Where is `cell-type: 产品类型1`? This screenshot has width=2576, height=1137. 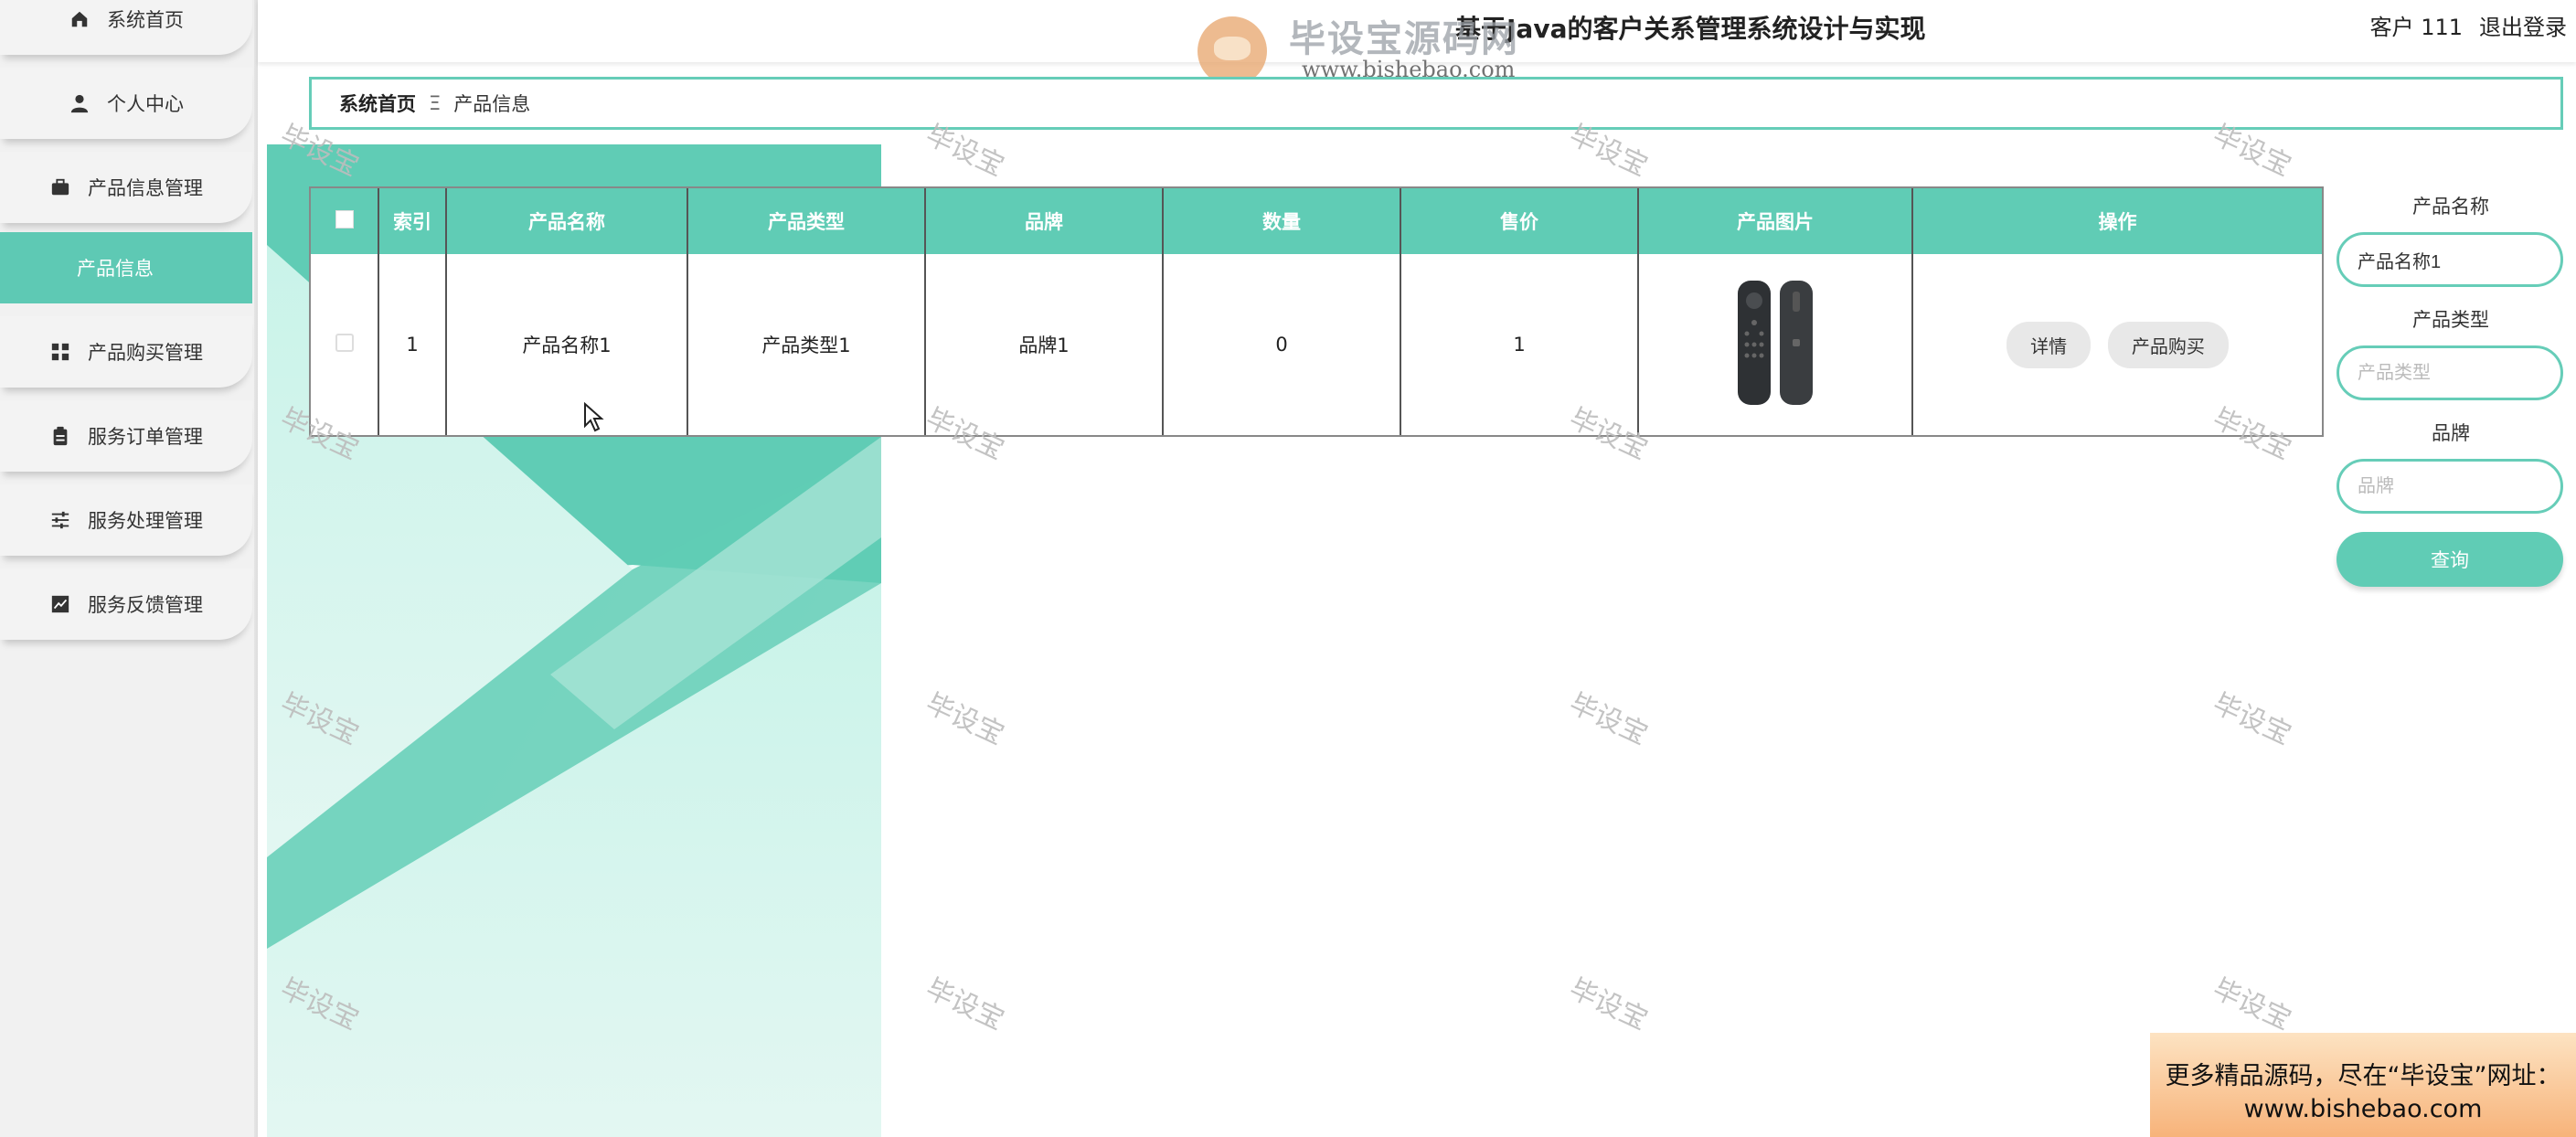 cell-type: 产品类型1 is located at coordinates (806, 345).